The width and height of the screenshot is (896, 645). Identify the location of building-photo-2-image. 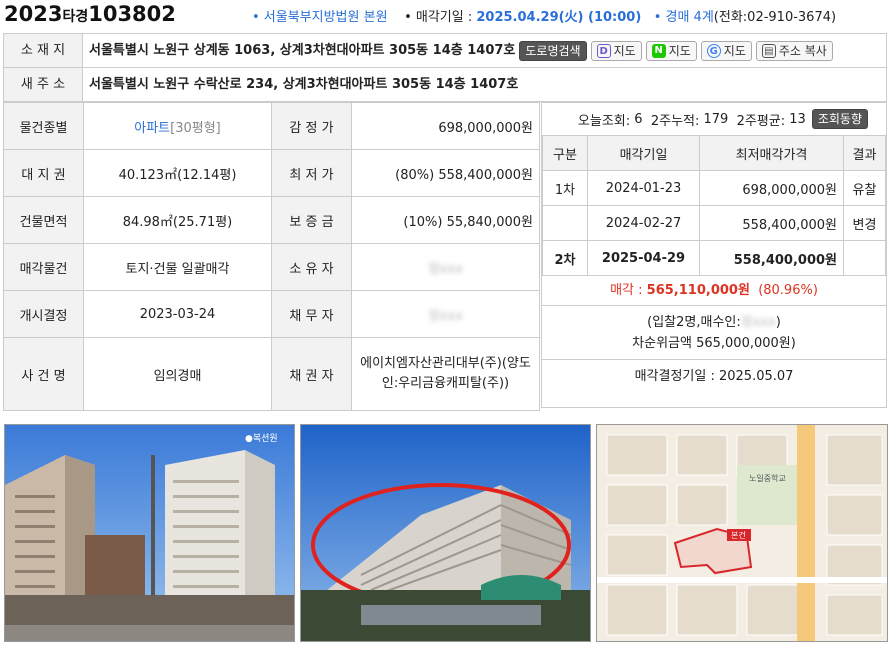
(445, 533).